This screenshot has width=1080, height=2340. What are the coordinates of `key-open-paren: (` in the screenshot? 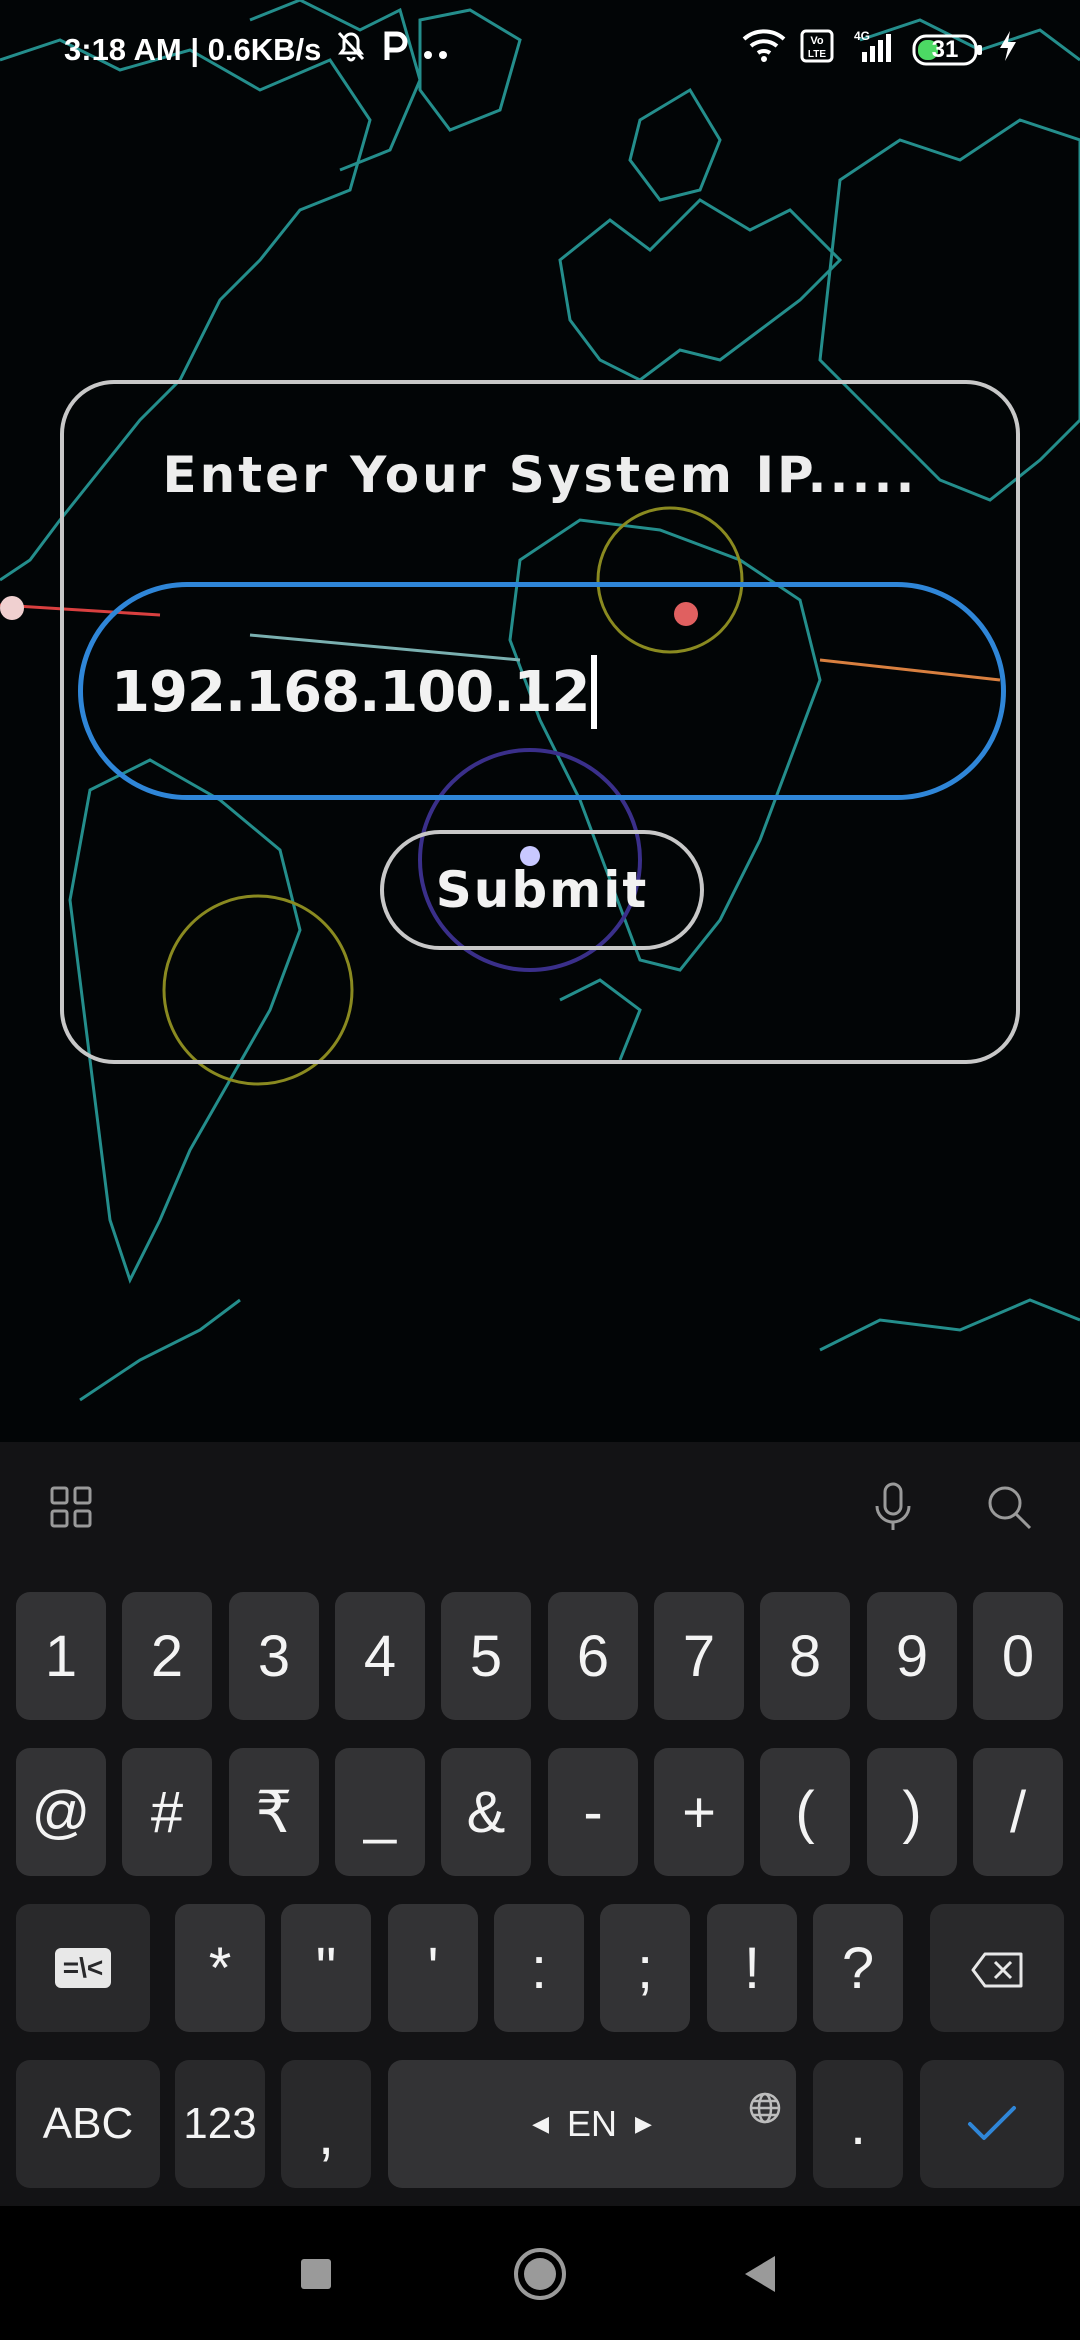 It's located at (805, 1812).